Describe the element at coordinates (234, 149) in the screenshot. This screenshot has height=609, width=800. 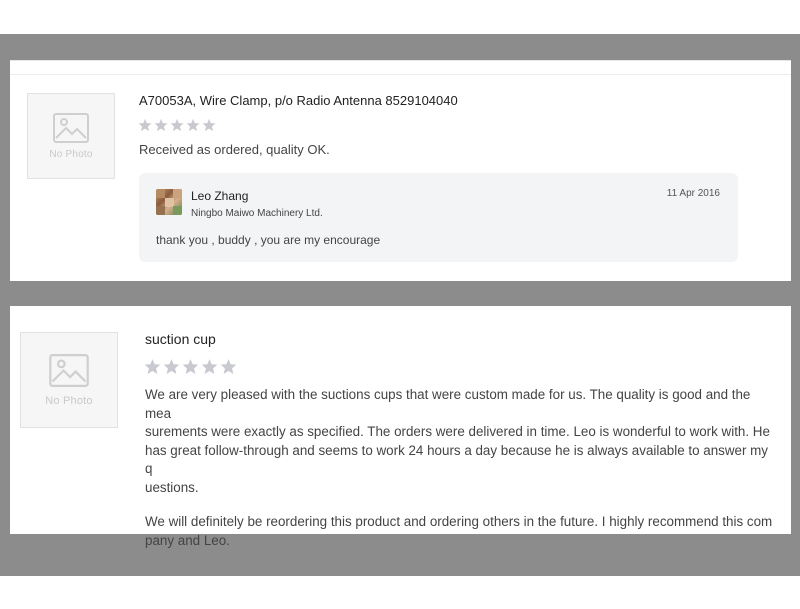
I see `review-comment: Received as ordered, quality OK.` at that location.